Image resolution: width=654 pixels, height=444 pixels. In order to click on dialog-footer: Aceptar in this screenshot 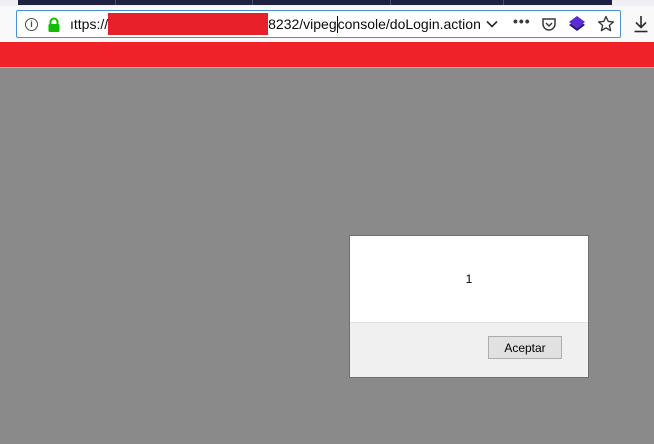, I will do `click(469, 349)`.